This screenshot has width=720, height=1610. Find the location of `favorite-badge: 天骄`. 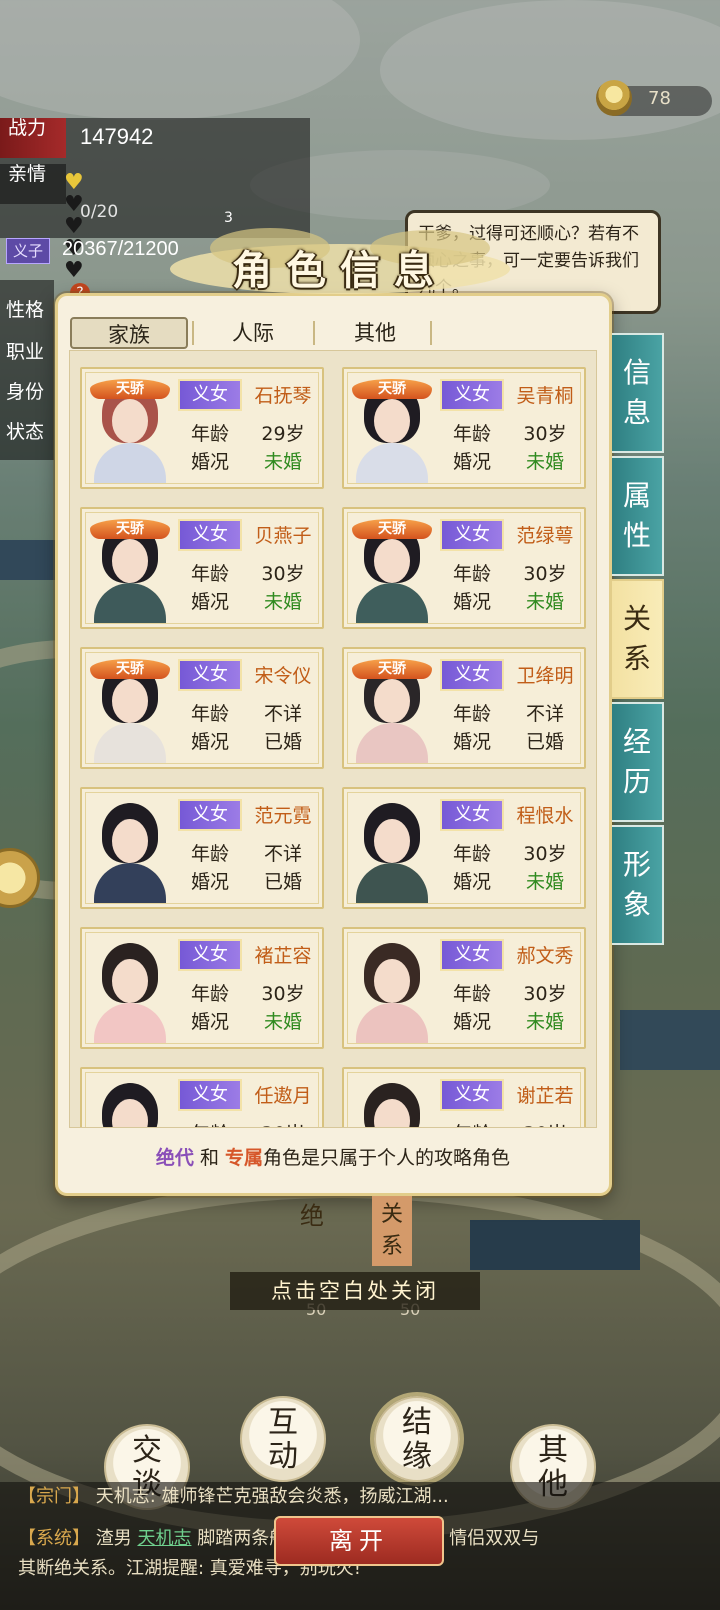

favorite-badge: 天骄 is located at coordinates (392, 669).